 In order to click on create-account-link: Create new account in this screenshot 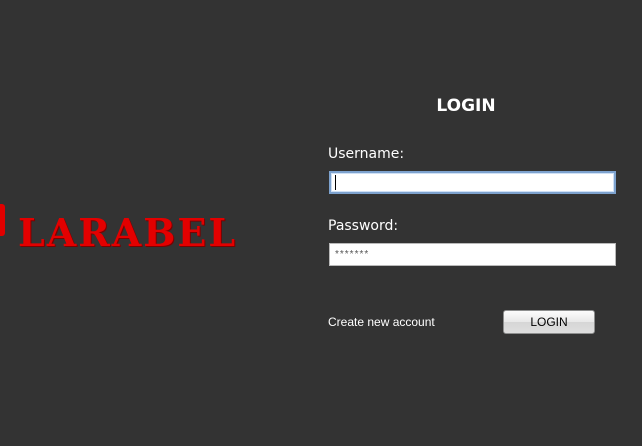, I will do `click(381, 322)`.